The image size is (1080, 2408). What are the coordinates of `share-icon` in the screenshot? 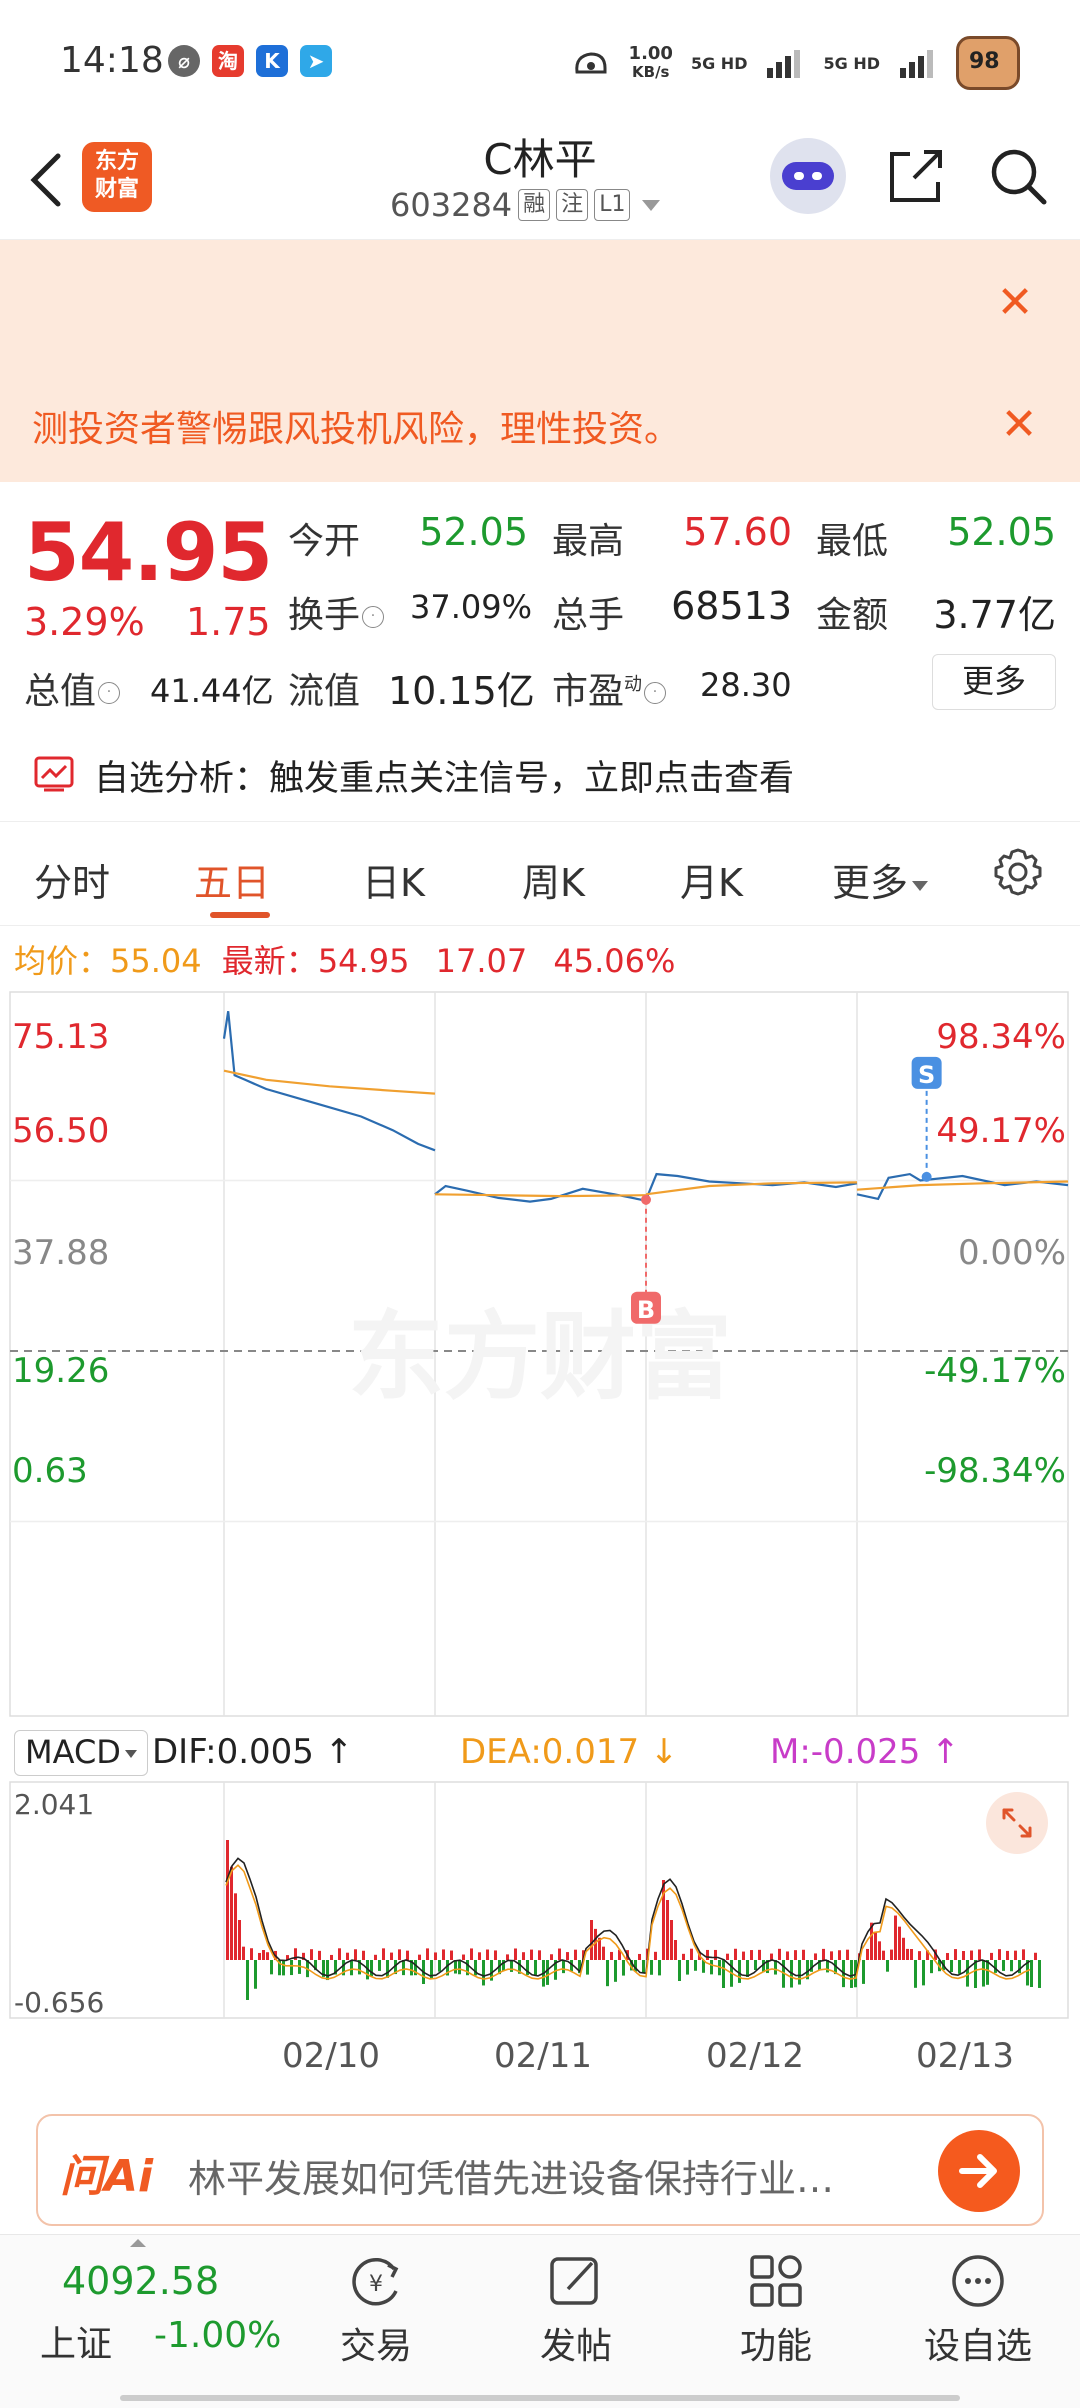 It's located at (916, 176).